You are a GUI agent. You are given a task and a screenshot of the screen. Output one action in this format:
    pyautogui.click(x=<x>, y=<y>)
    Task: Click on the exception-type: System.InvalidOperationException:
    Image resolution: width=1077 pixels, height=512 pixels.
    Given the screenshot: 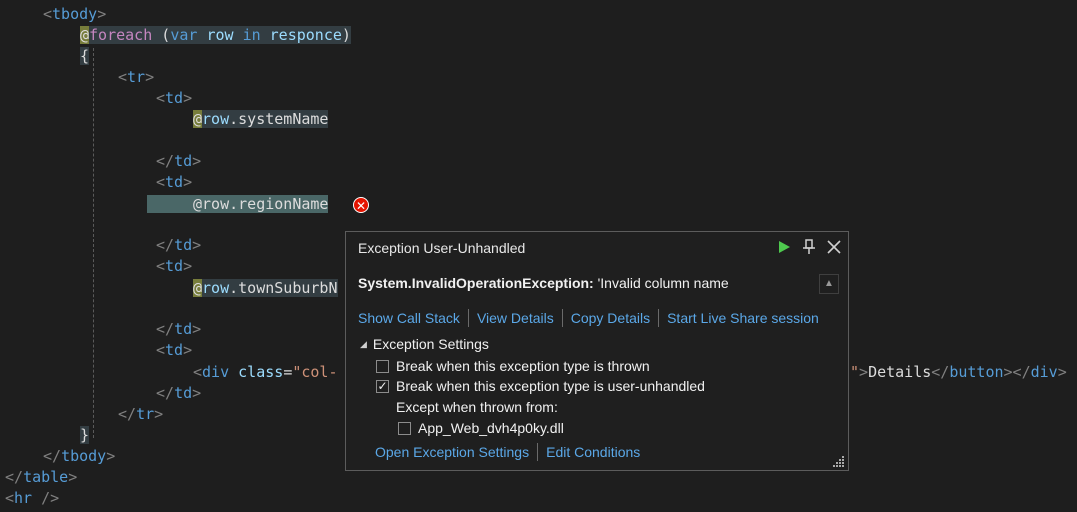 What is the action you would take?
    pyautogui.click(x=476, y=283)
    